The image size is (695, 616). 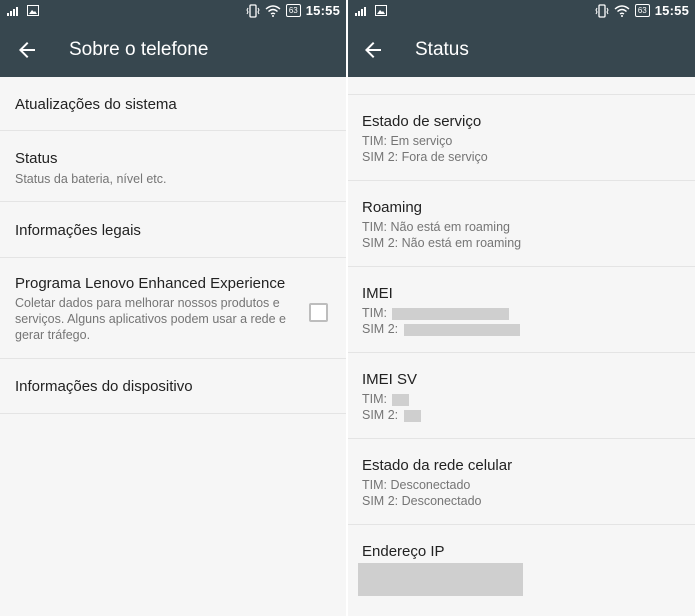 What do you see at coordinates (416, 485) in the screenshot?
I see `item-line-tim: TIM: Desconectado` at bounding box center [416, 485].